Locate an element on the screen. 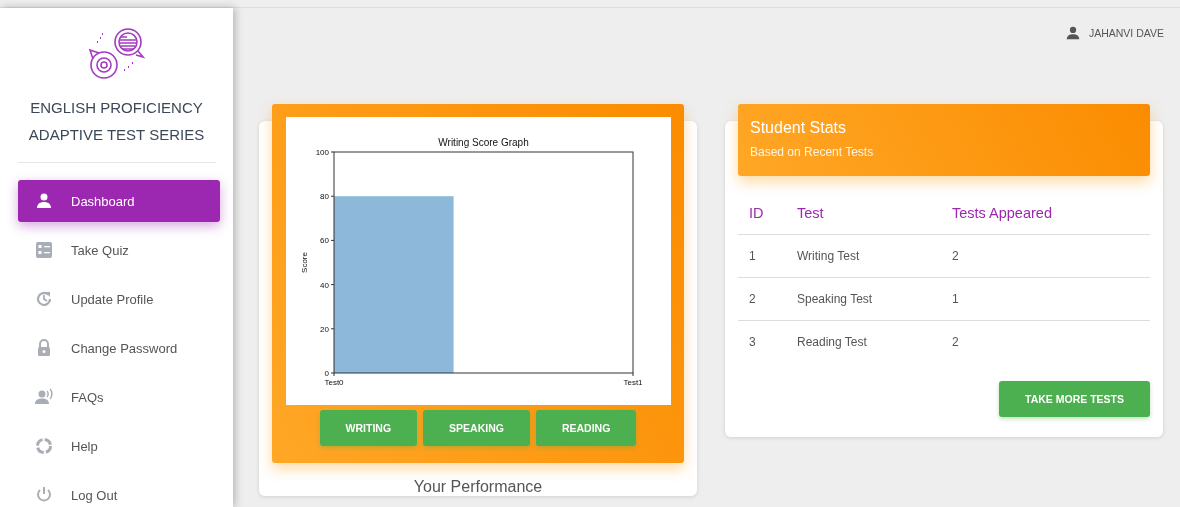  table-cell: Reading Test is located at coordinates (863, 341).